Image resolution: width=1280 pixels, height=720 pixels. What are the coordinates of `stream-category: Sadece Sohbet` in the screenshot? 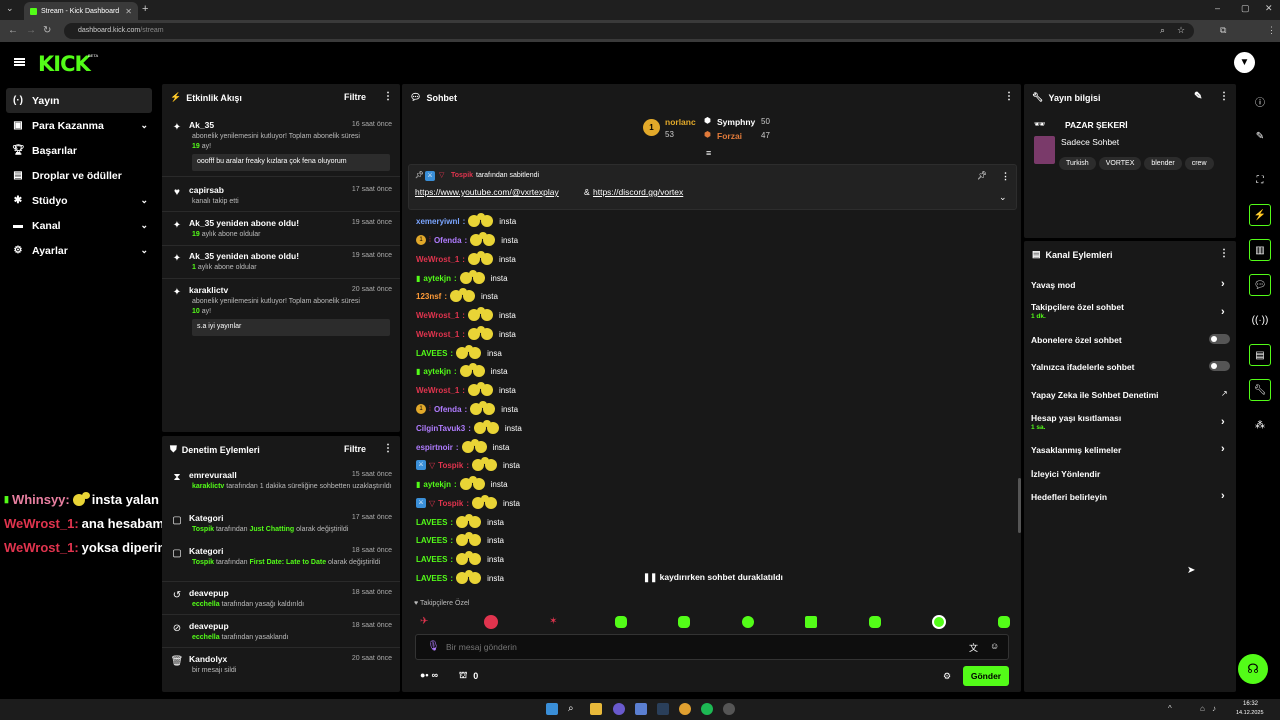 It's located at (1090, 142).